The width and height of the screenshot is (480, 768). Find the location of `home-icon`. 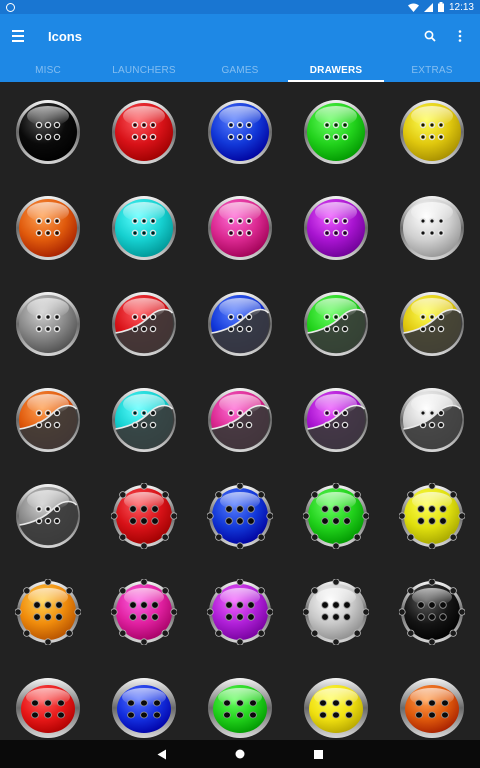

home-icon is located at coordinates (240, 754).